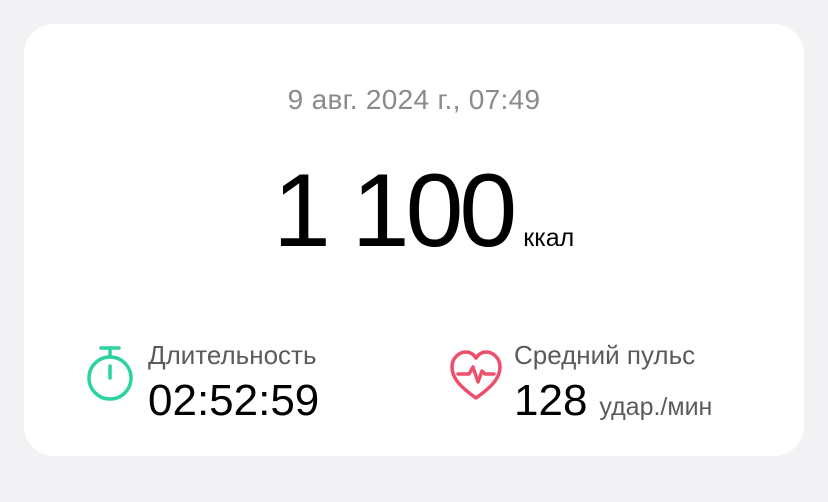 This screenshot has height=502, width=828. I want to click on heart-pulse-icon, so click(476, 374).